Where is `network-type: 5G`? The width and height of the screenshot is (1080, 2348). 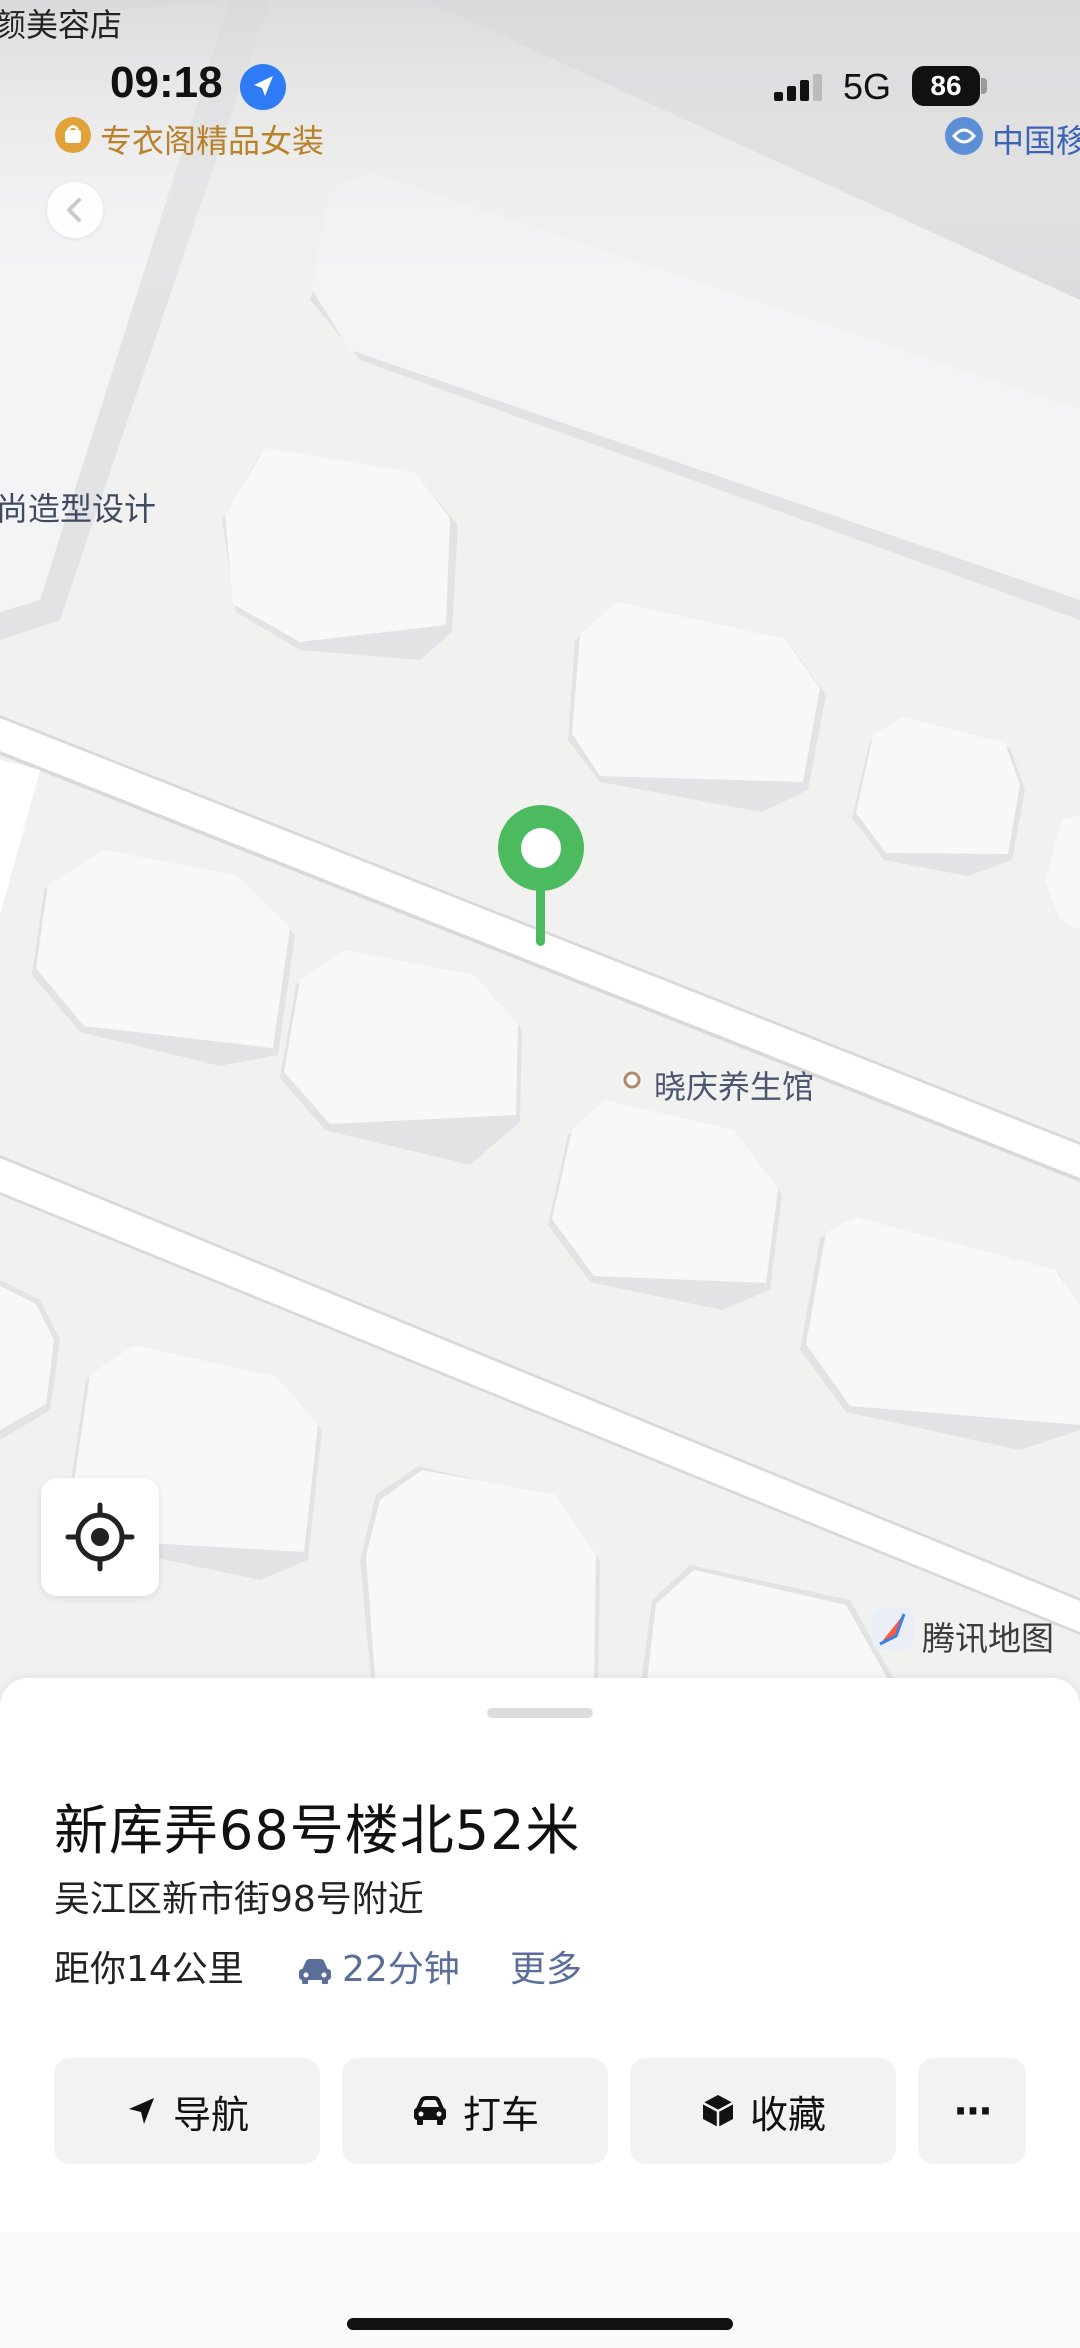 network-type: 5G is located at coordinates (867, 86).